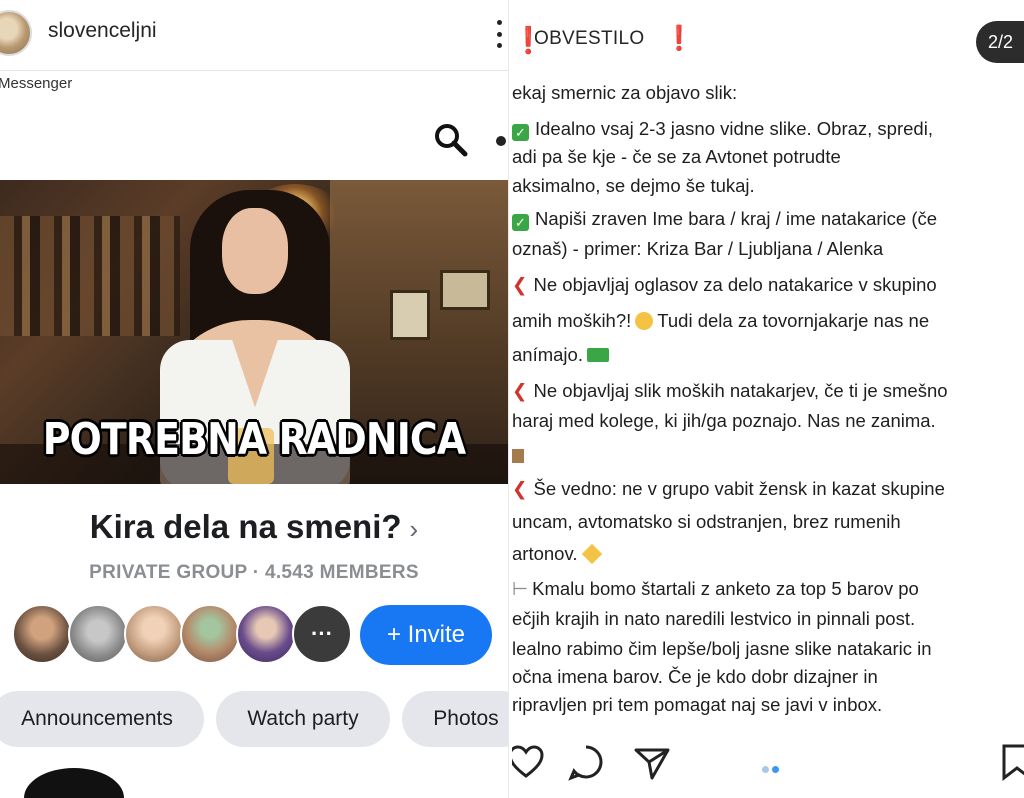 This screenshot has height=798, width=1024. Describe the element at coordinates (520, 588) in the screenshot. I see `pin-icon: ⊢` at that location.